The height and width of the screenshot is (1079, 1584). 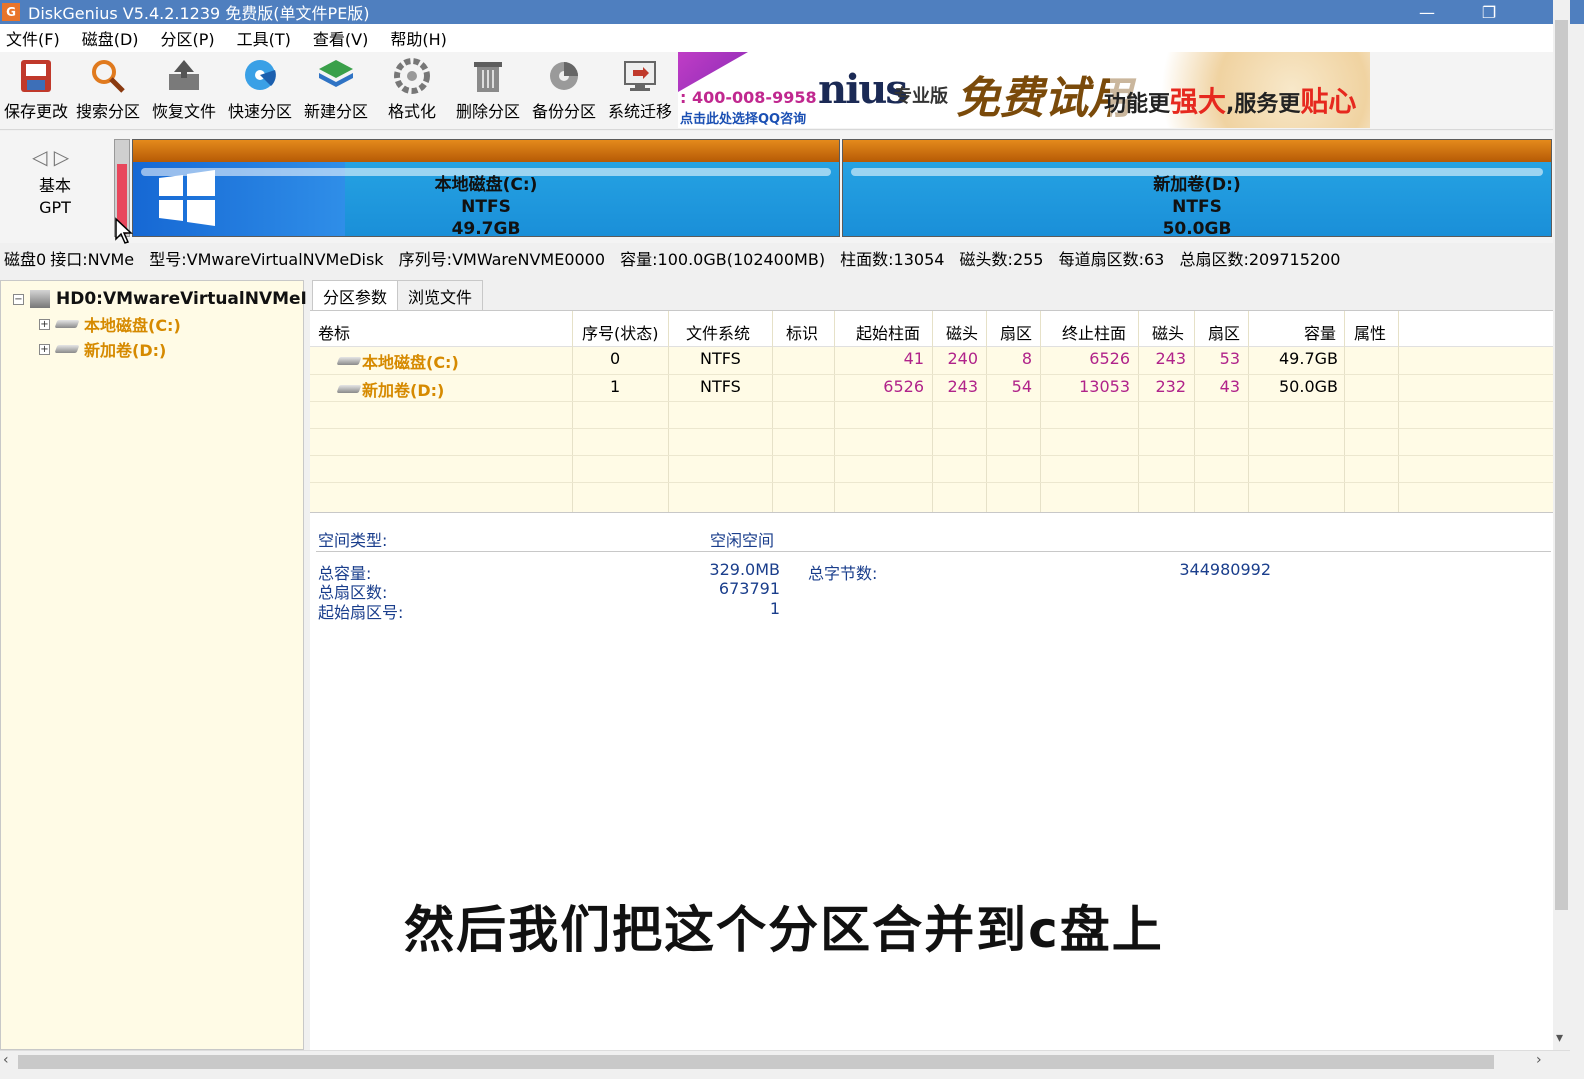 I want to click on menu-partition: 分区(P), so click(x=189, y=38).